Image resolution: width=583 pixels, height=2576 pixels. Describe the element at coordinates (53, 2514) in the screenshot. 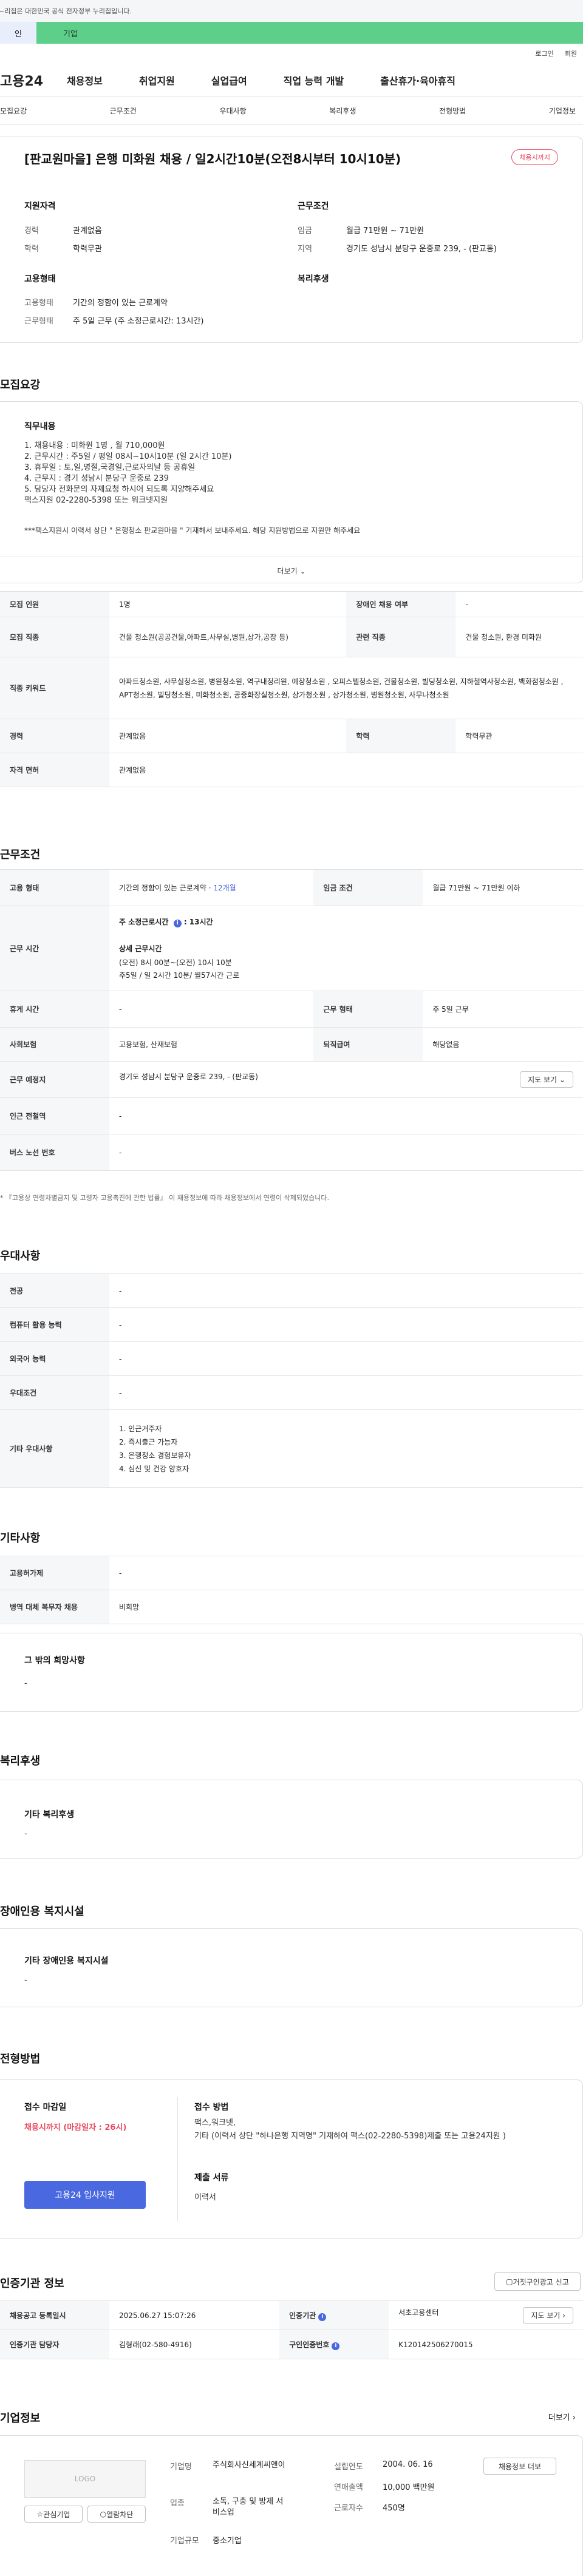

I see `fav-company-button: ☆ 관심기업` at that location.